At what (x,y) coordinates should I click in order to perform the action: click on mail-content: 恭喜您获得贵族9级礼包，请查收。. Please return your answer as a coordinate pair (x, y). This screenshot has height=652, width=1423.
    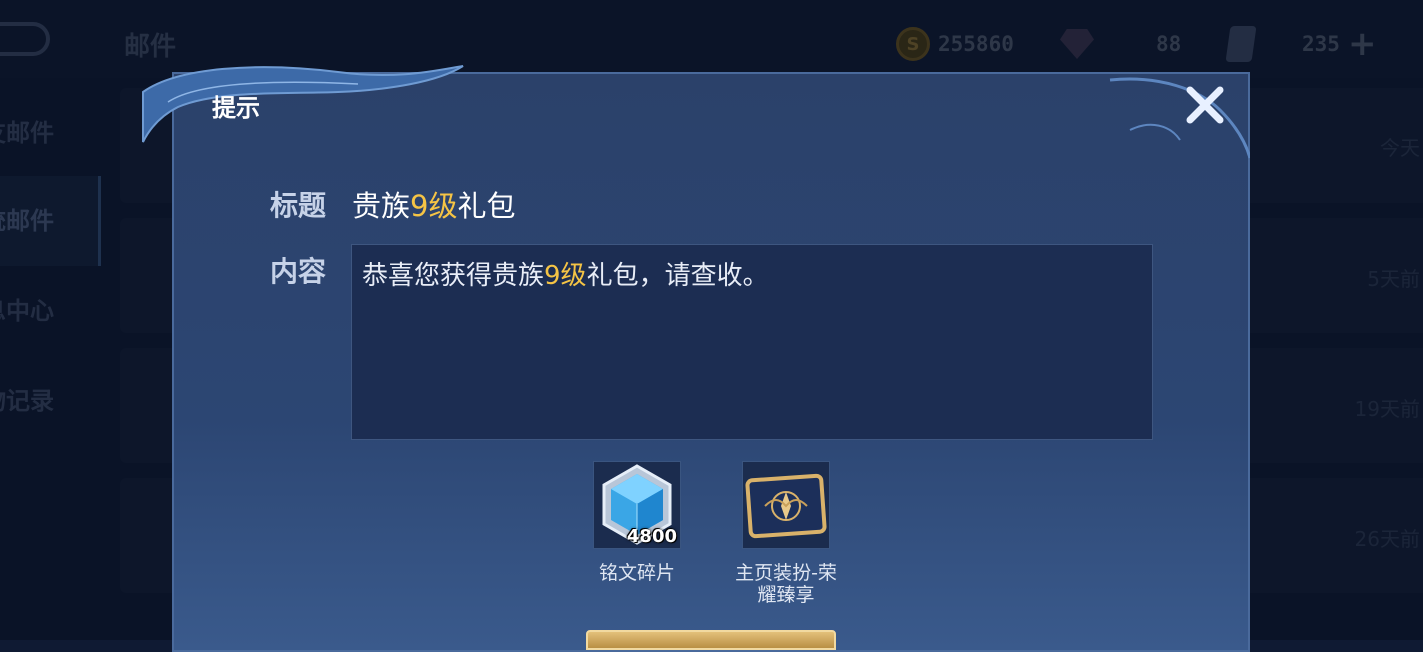
    Looking at the image, I should click on (565, 276).